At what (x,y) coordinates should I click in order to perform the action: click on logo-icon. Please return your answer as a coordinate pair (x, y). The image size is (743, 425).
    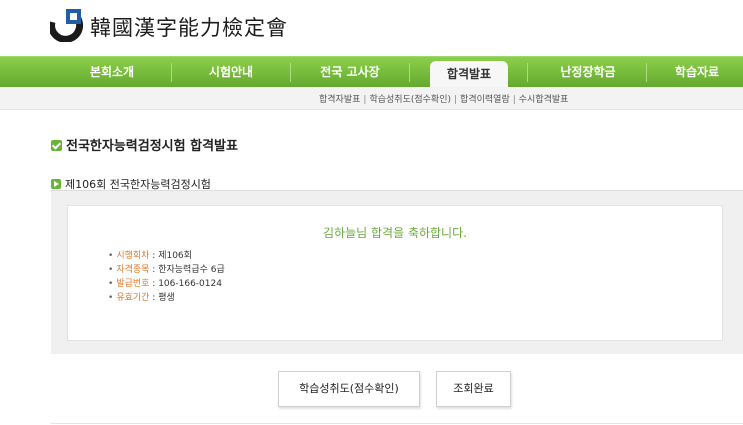
    Looking at the image, I should click on (67, 25).